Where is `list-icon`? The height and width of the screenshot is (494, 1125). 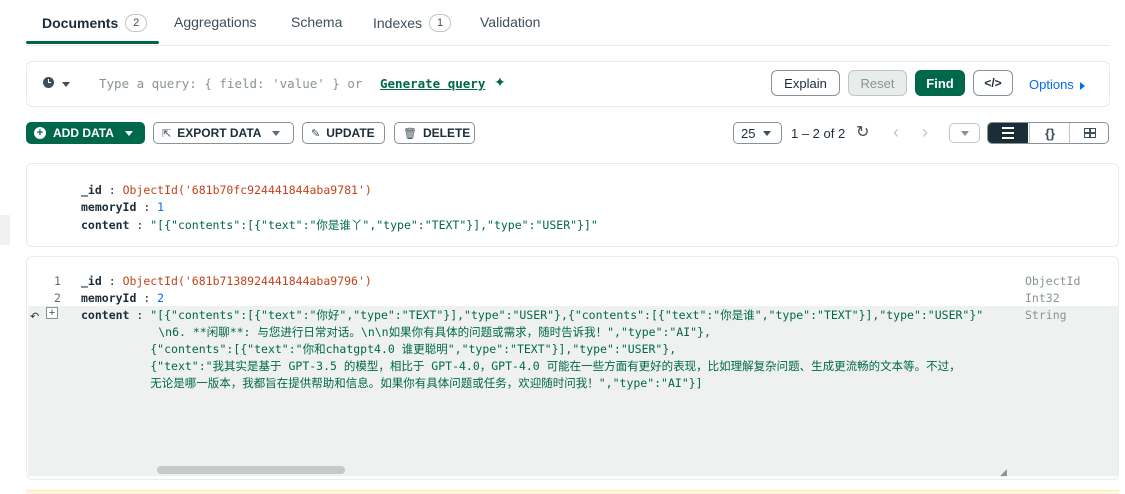
list-icon is located at coordinates (1008, 133).